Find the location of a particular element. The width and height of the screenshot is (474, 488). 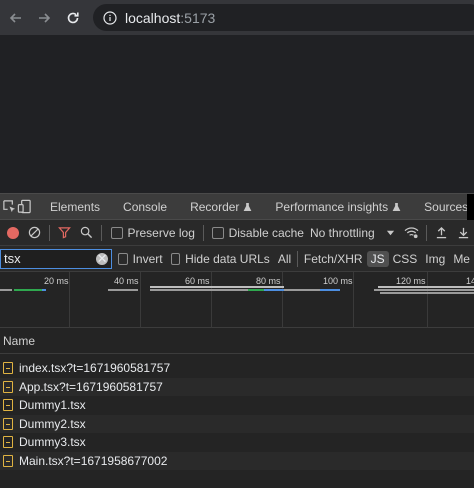

experiment-flask-icon is located at coordinates (248, 206).